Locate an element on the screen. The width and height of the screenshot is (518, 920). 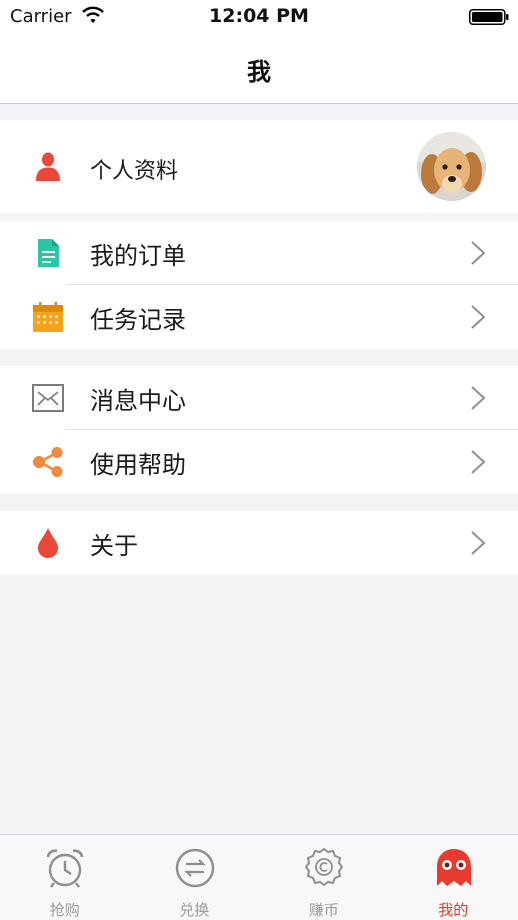
menu-item-orders: 我的订单 is located at coordinates (259, 253).